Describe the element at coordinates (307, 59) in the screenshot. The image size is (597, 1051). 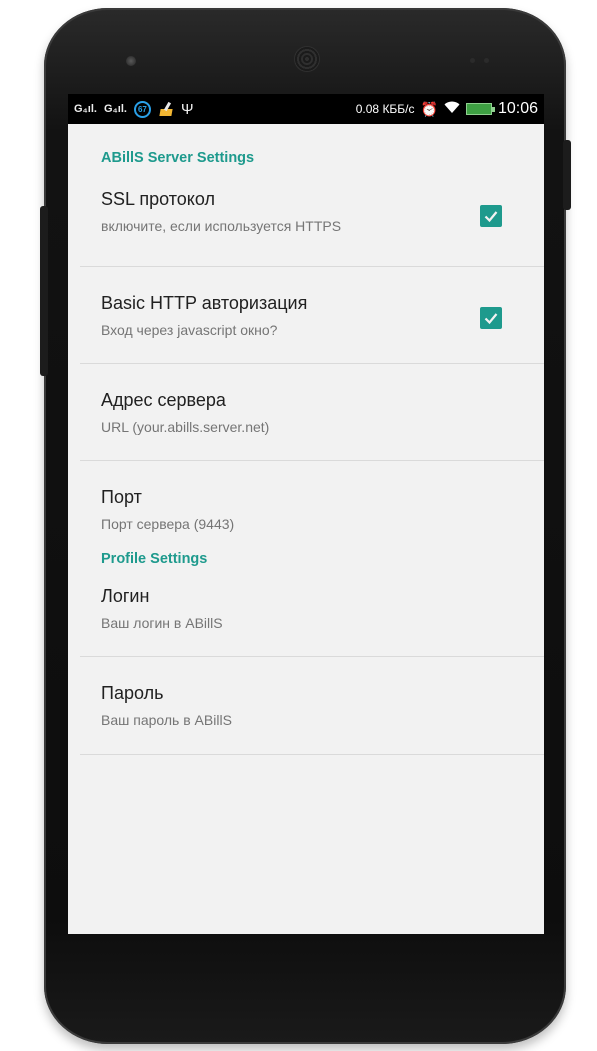
I see `earpiece-speaker` at that location.